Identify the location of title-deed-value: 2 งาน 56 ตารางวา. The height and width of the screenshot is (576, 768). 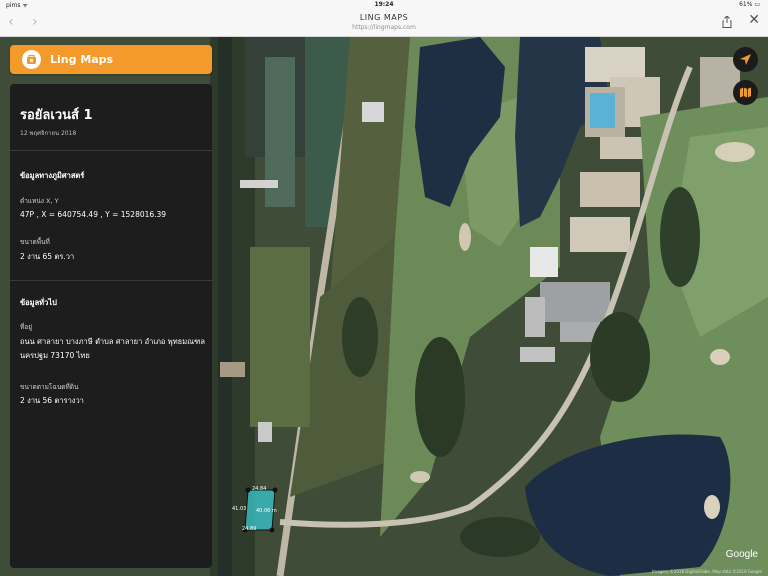
(52, 400).